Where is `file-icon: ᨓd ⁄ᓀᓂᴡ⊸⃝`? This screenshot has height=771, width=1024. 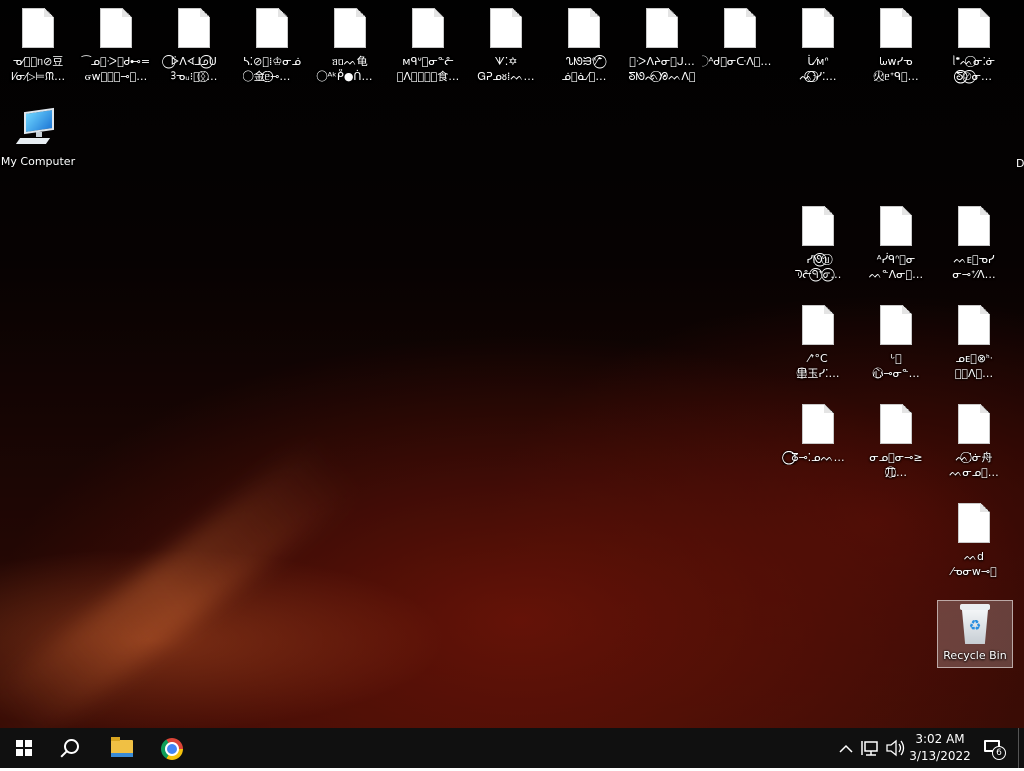 file-icon: ᨓd ⁄ᓀᓂᴡ⊸⃝ is located at coordinates (974, 539).